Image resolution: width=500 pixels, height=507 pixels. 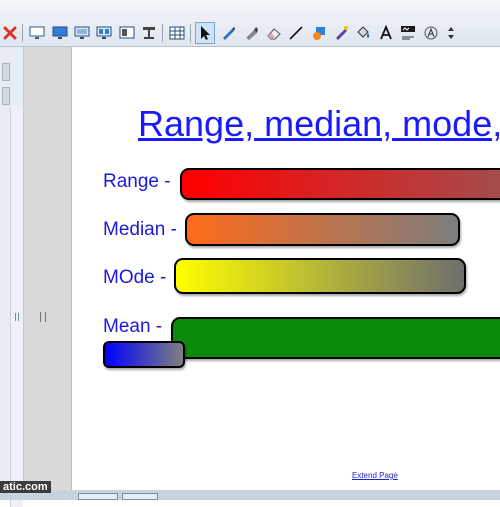 What do you see at coordinates (17, 317) in the screenshot?
I see `scroll-grip` at bounding box center [17, 317].